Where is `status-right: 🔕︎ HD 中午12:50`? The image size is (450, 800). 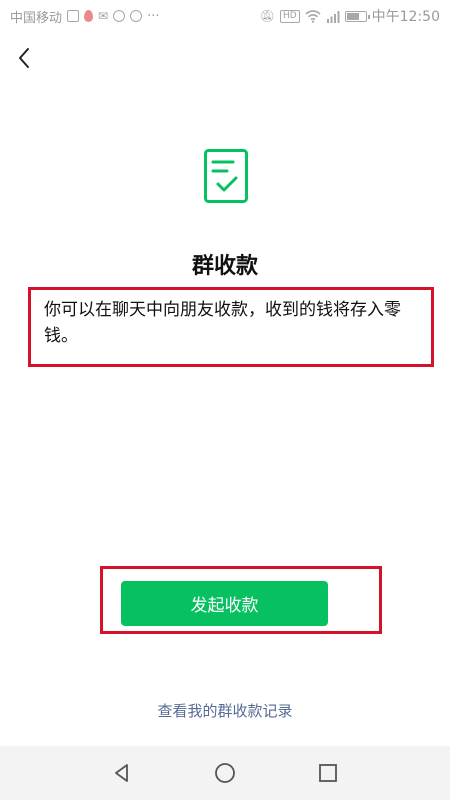
status-right: 🔕︎ HD 中午12:50 is located at coordinates (350, 16).